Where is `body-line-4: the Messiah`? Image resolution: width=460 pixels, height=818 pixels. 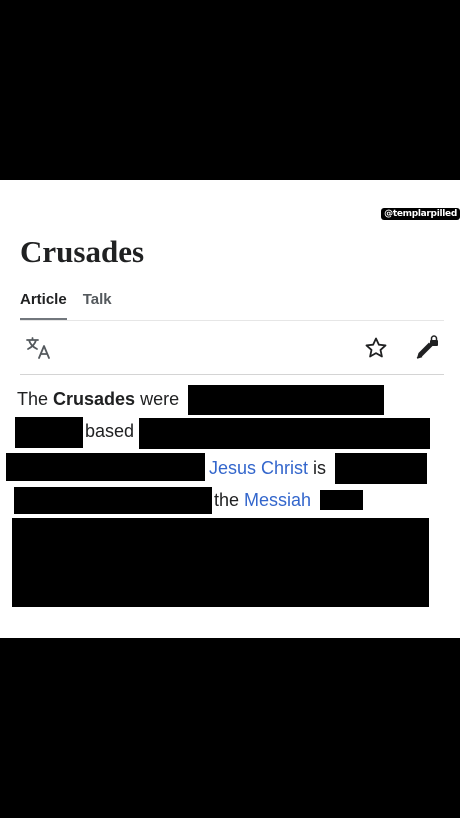
body-line-4: the Messiah is located at coordinates (262, 500).